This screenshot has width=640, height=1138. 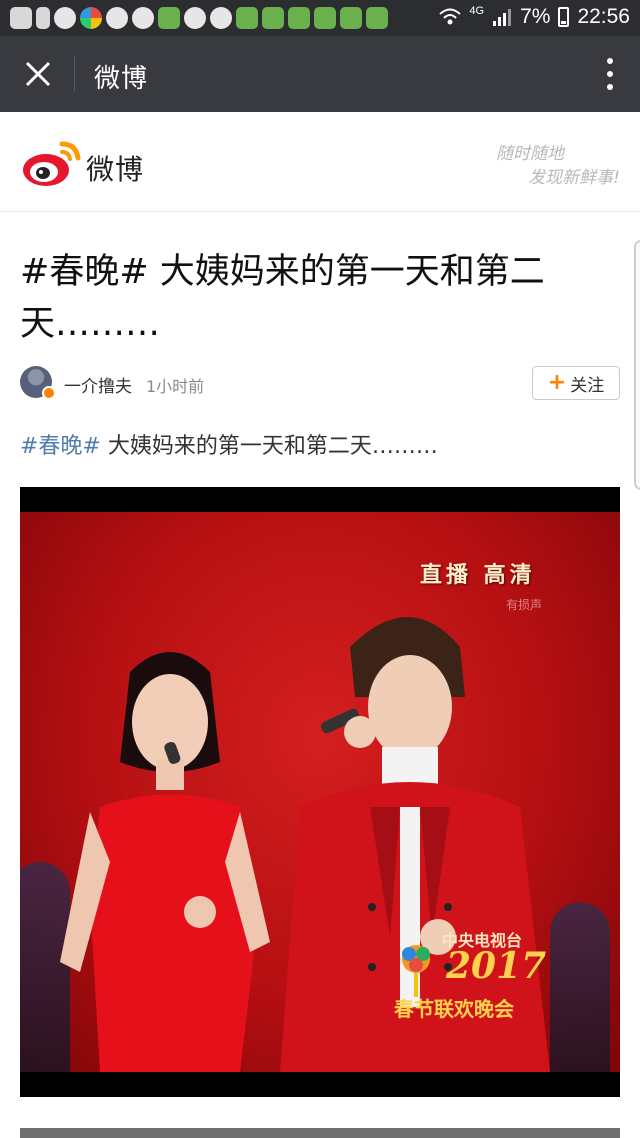 I want to click on chinese-knot-icon, so click(x=416, y=971).